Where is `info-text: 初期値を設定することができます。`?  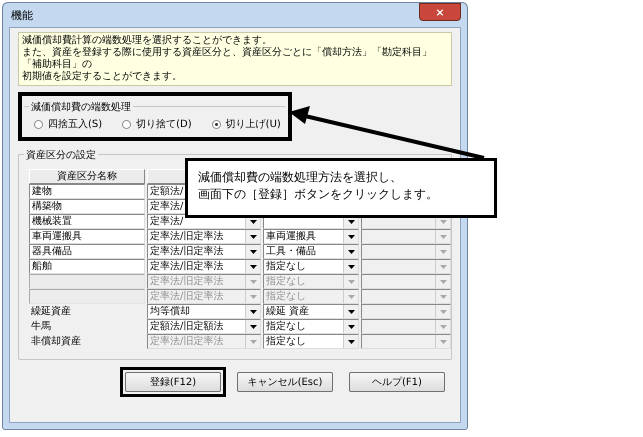 info-text: 初期値を設定することができます。 is located at coordinates (102, 77).